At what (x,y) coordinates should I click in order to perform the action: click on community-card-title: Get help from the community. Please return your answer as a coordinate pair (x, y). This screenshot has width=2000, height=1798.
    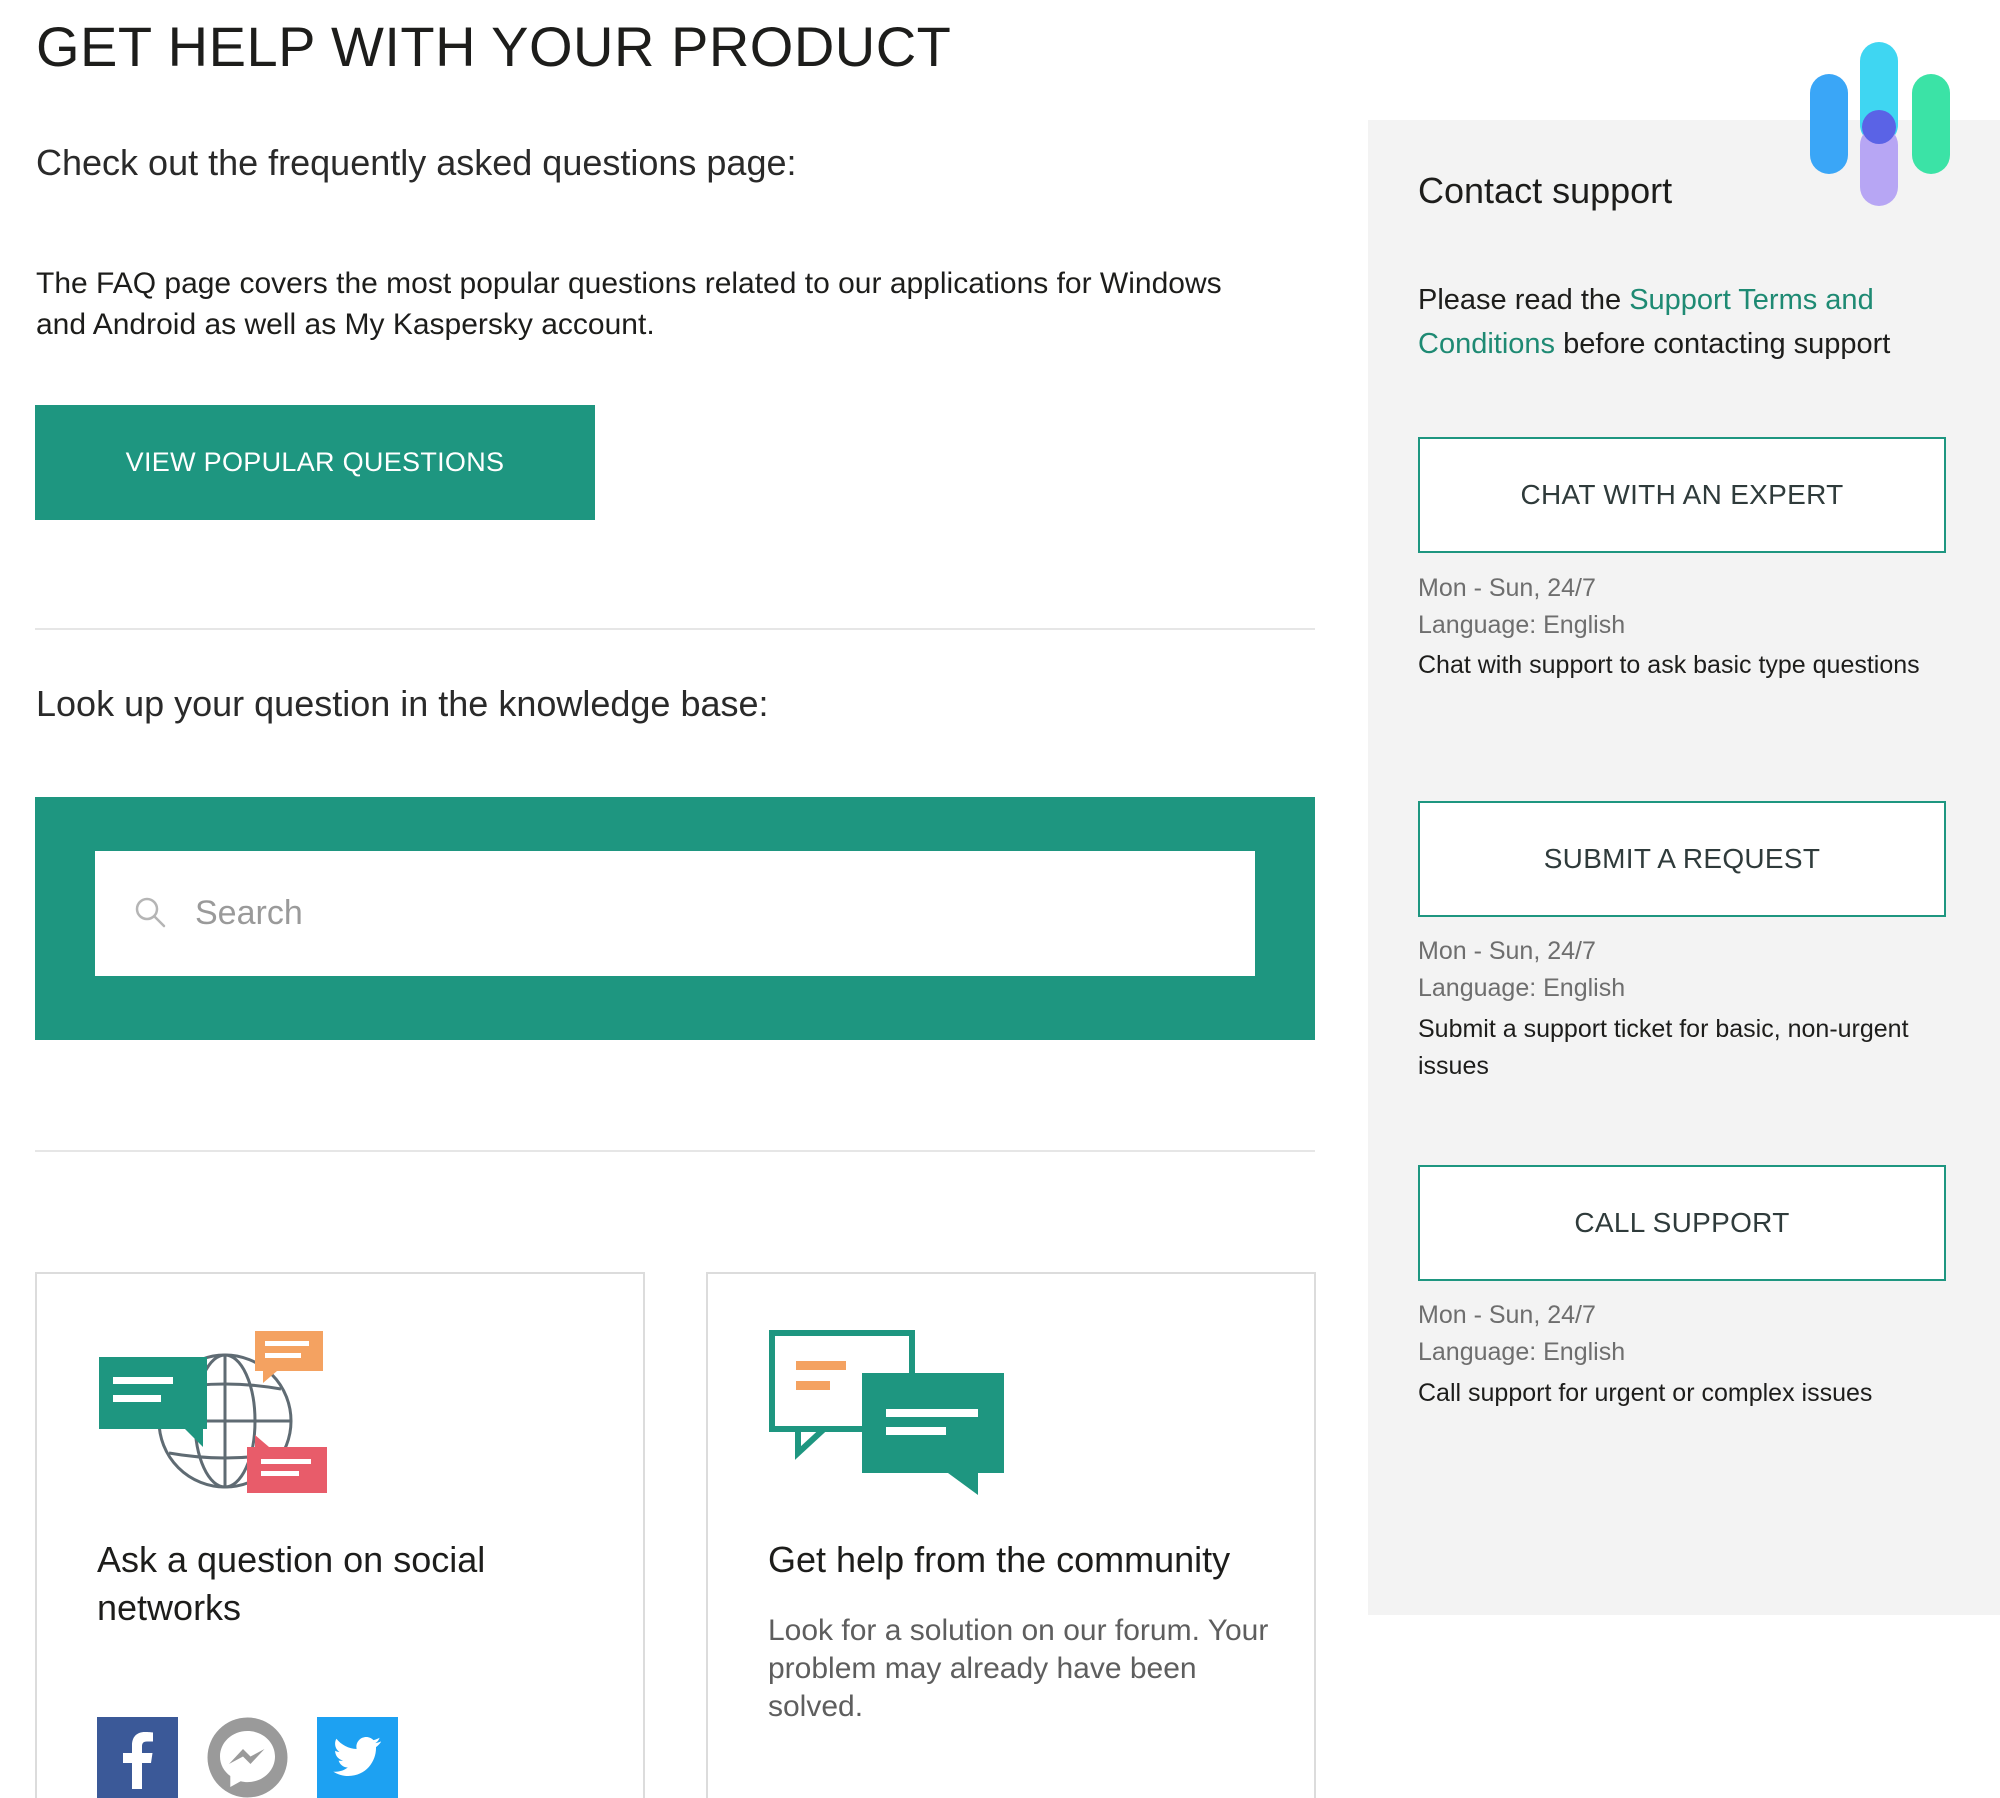
    Looking at the image, I should click on (999, 1559).